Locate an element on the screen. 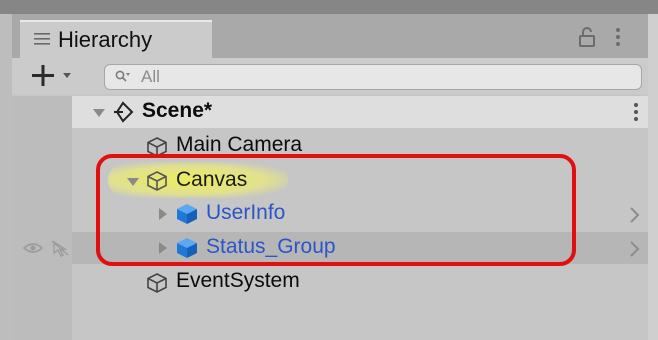  eye-icon is located at coordinates (33, 248).